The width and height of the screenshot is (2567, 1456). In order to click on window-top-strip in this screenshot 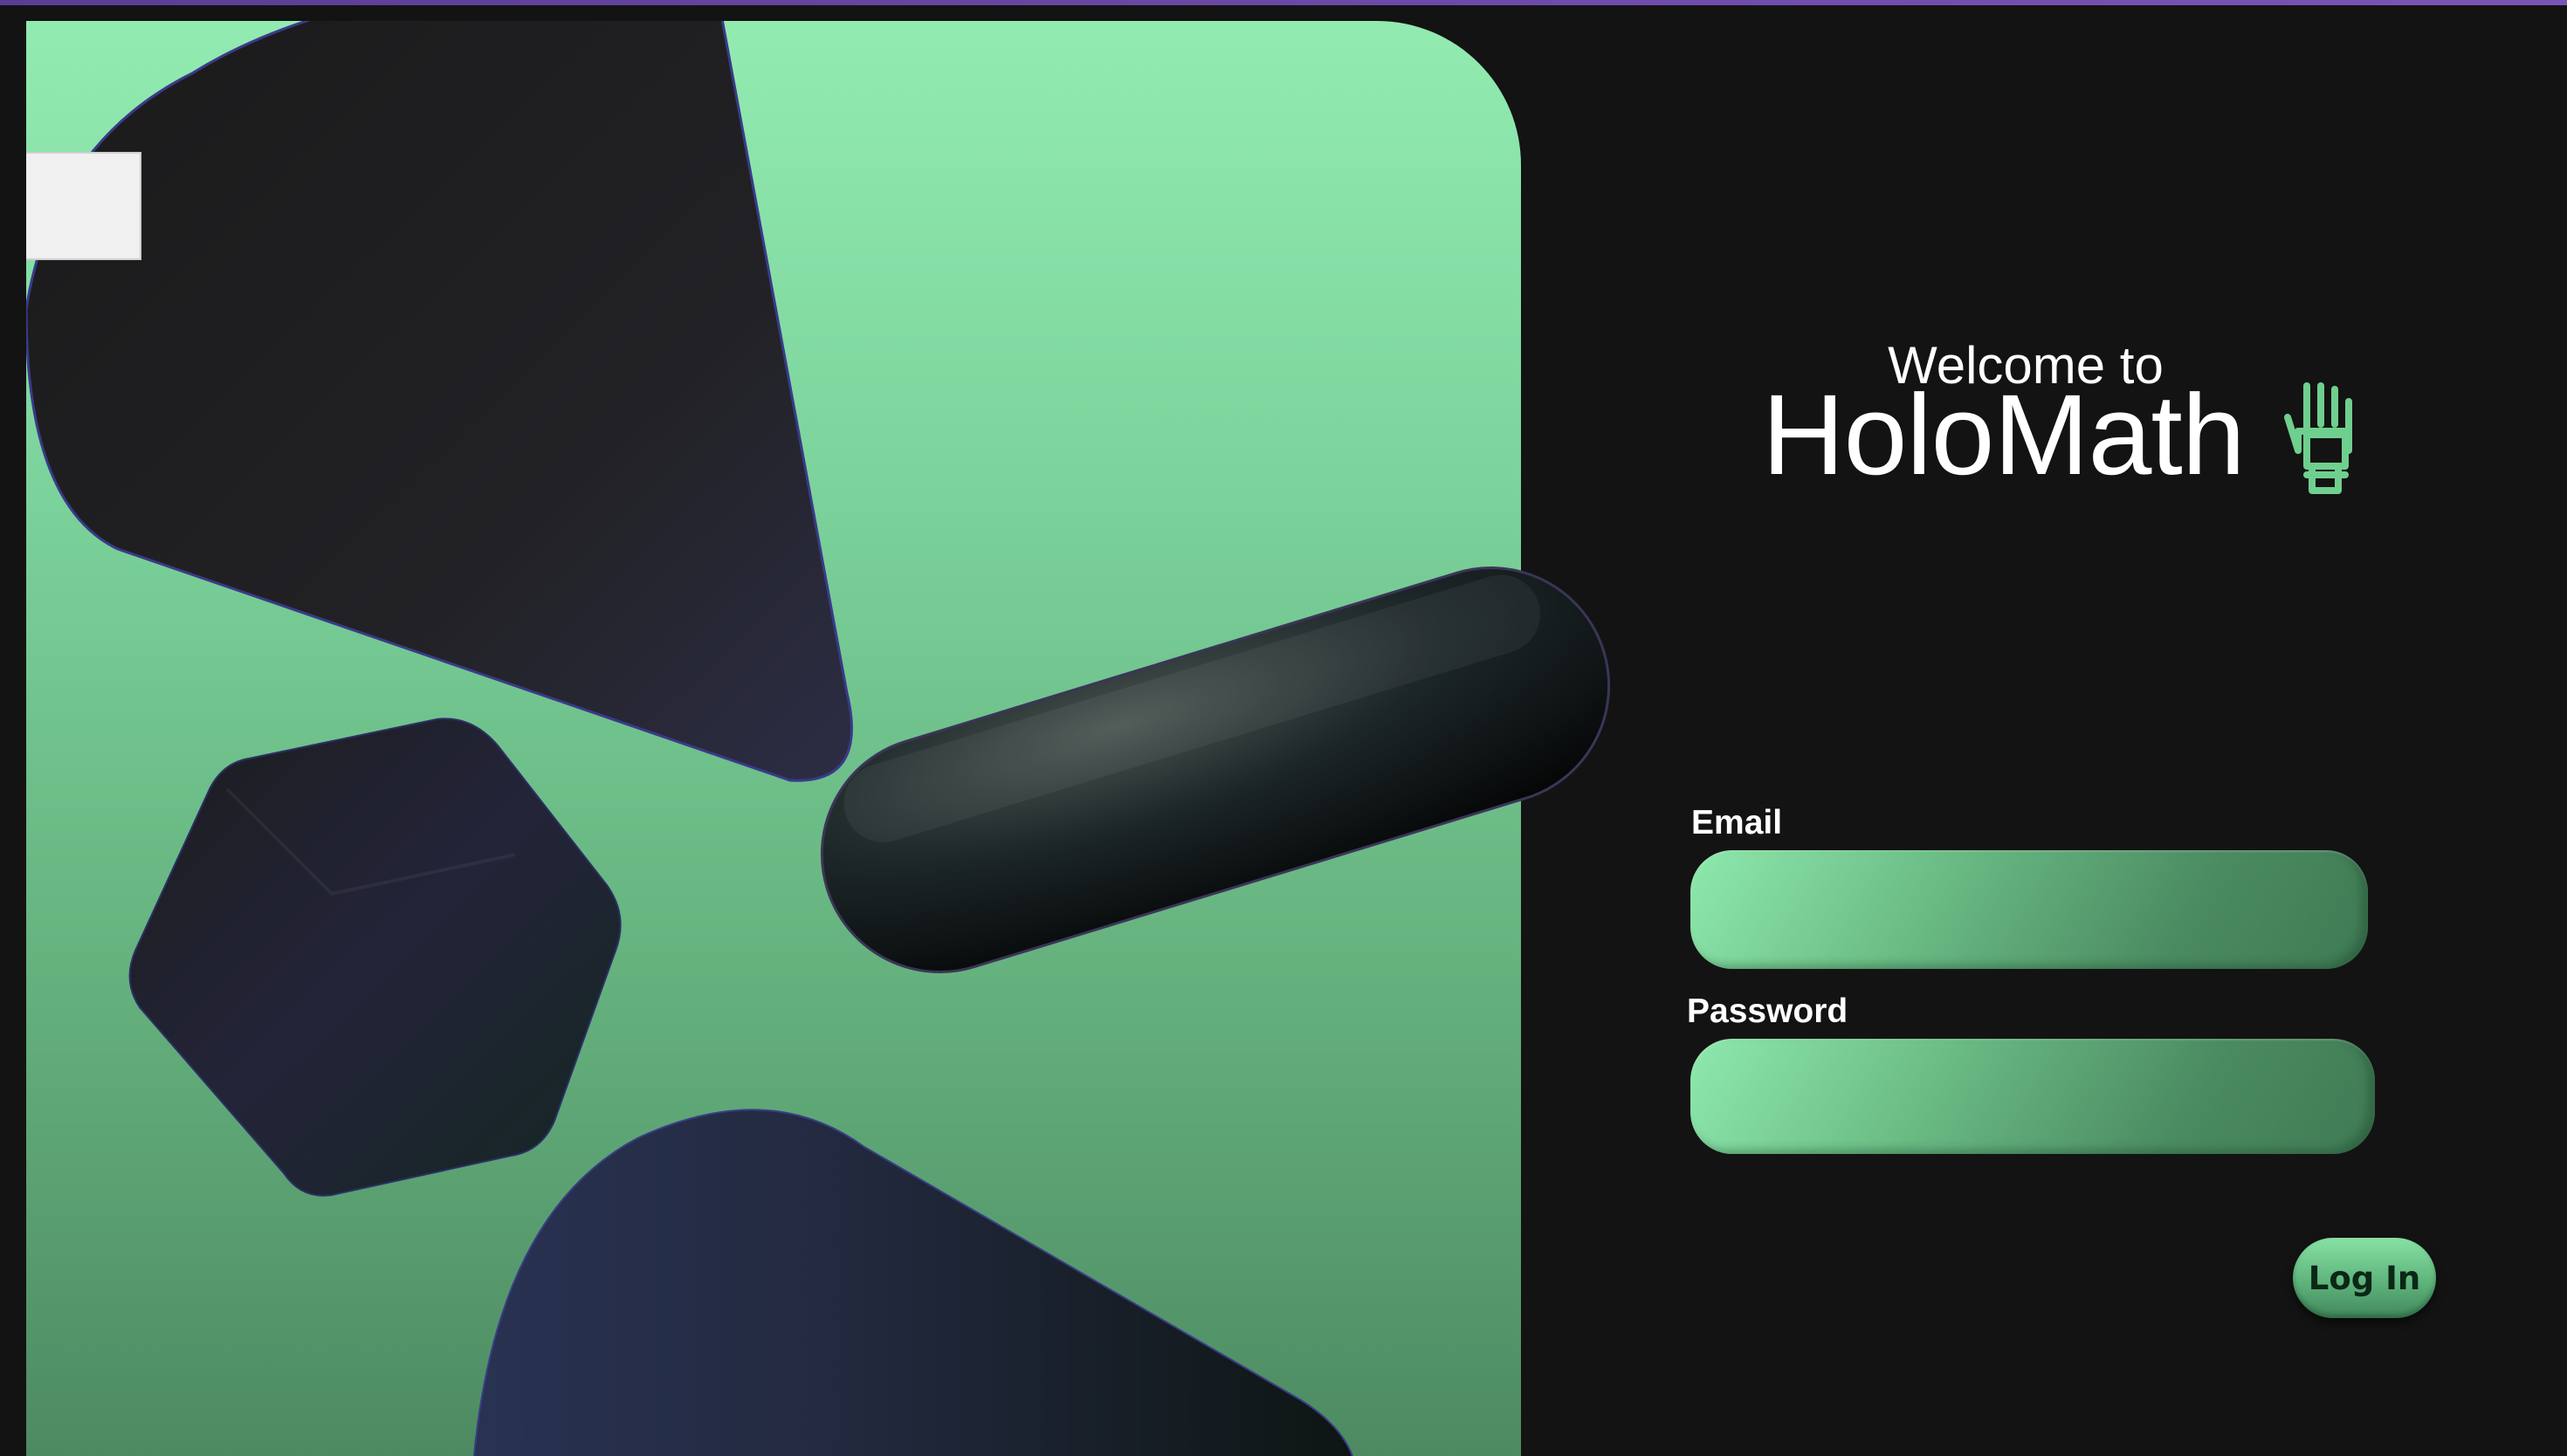, I will do `click(1283, 2)`.